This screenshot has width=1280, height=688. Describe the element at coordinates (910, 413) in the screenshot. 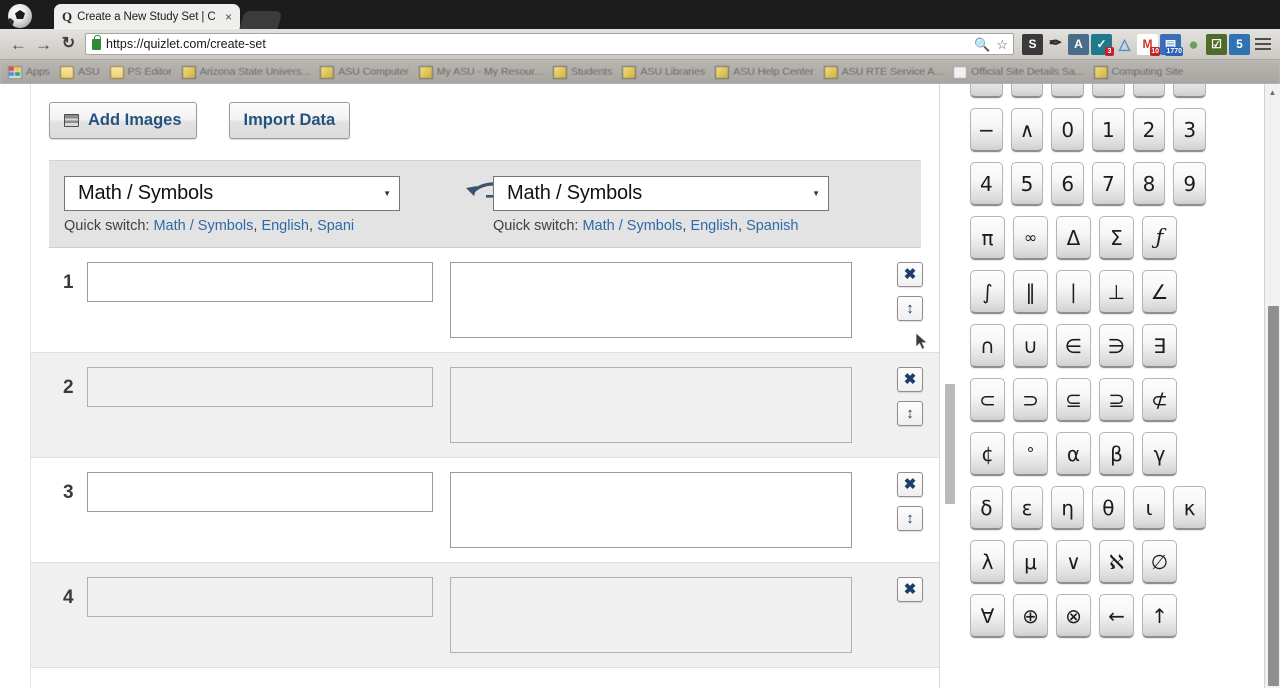

I see `swap-vertical-icon: ↕` at that location.